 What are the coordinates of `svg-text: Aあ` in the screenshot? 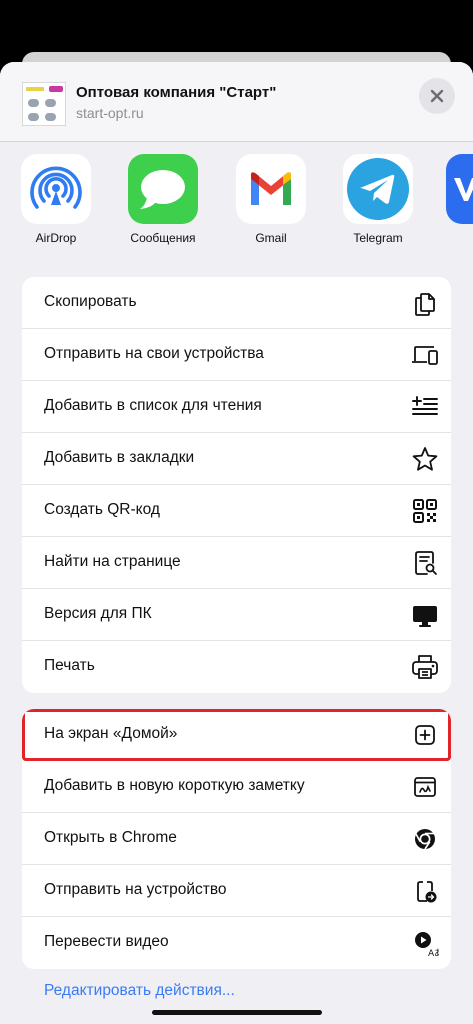 It's located at (433, 952).